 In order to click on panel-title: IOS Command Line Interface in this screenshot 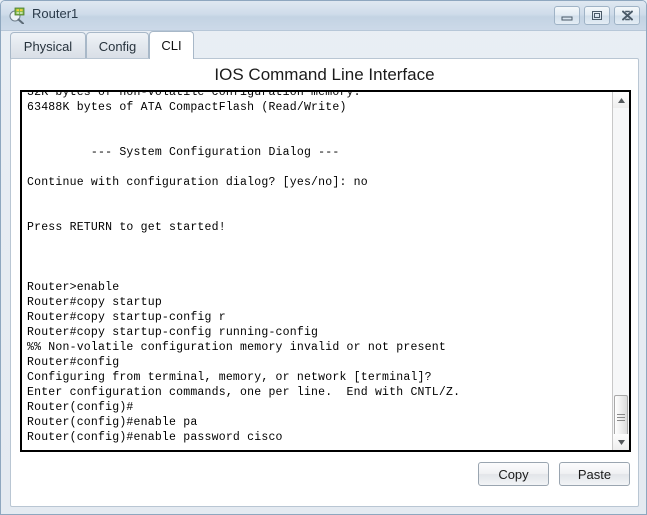, I will do `click(324, 74)`.